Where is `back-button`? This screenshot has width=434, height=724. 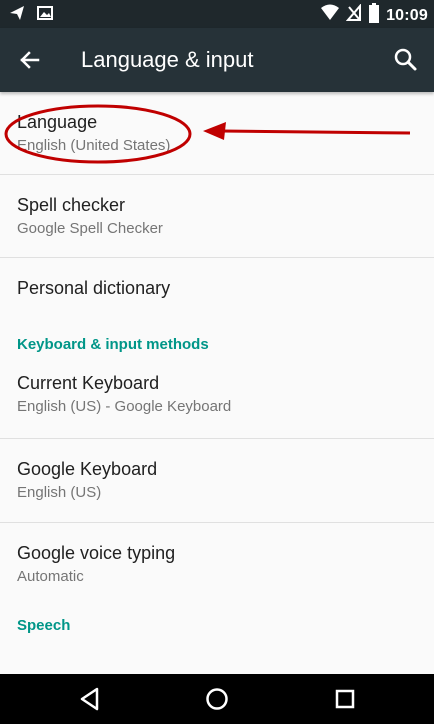
back-button is located at coordinates (30, 60).